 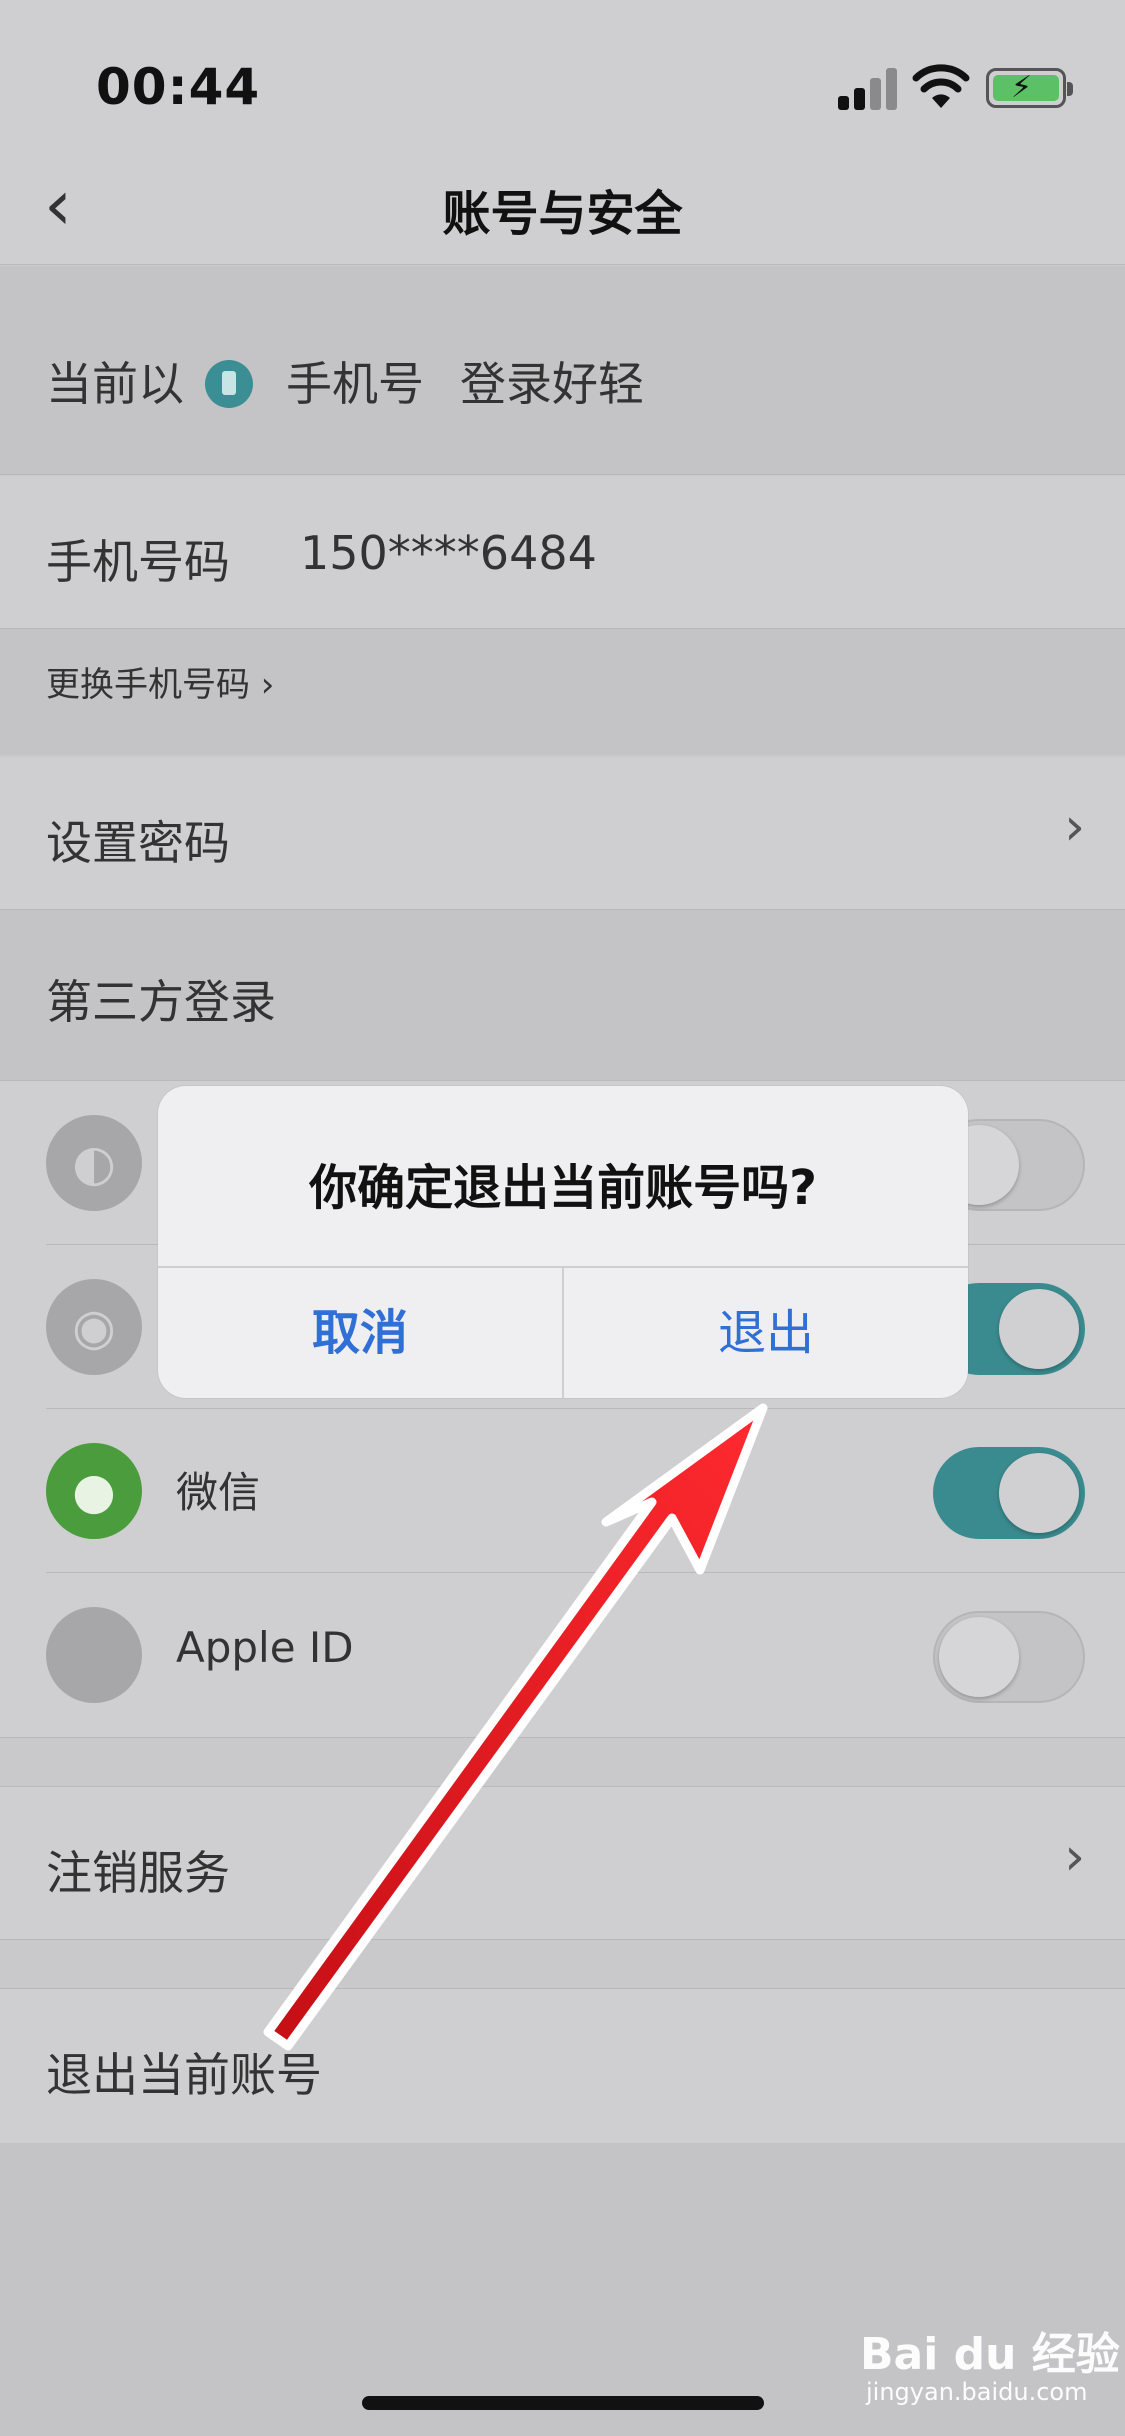 I want to click on login-method-name: 手机号, so click(x=355, y=384).